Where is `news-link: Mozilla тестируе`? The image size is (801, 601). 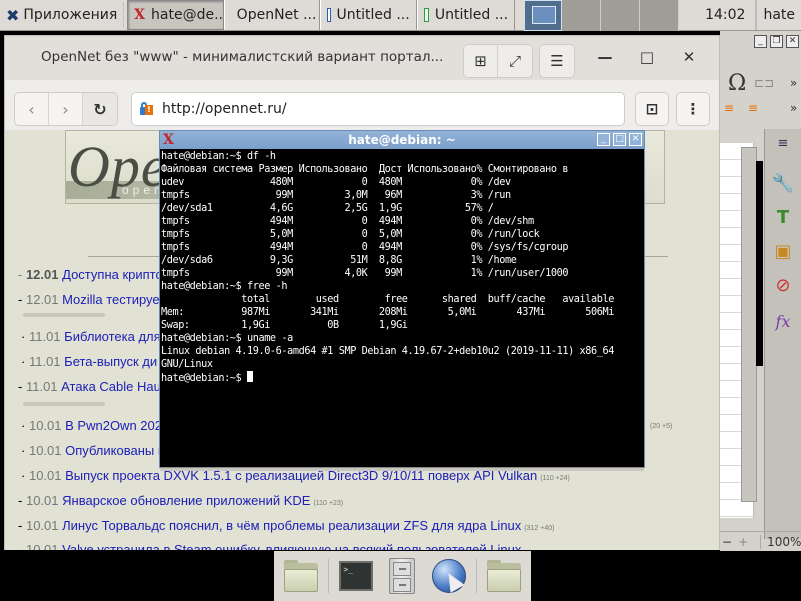 news-link: Mozilla тестируе is located at coordinates (111, 299).